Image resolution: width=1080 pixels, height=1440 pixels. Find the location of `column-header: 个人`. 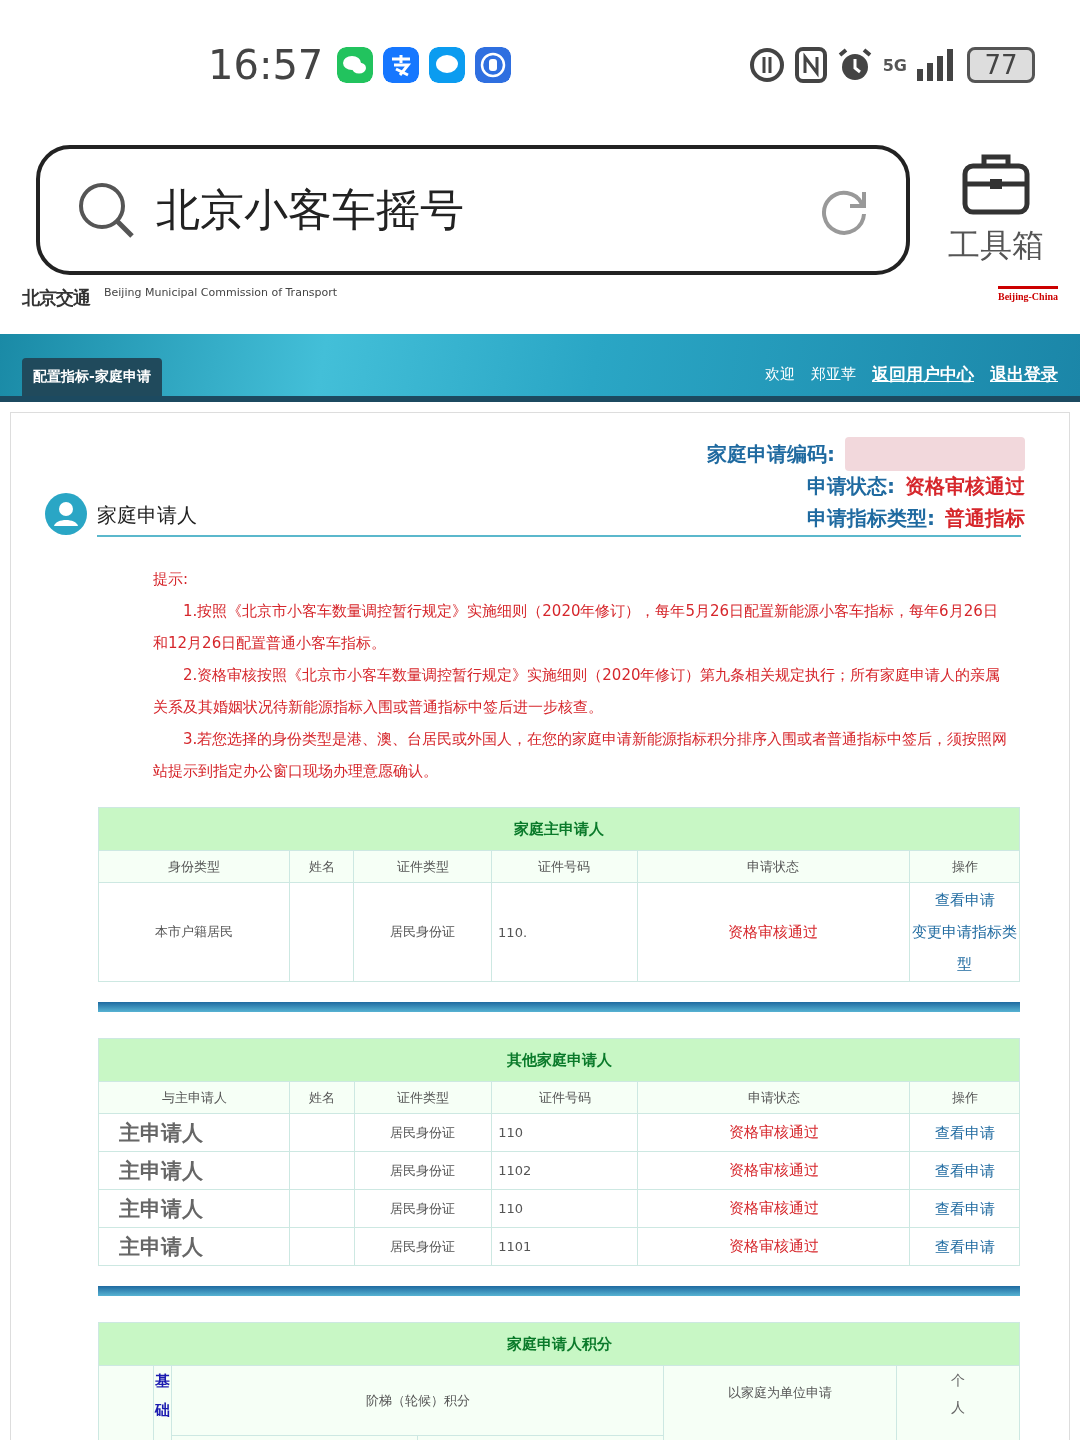

column-header: 个人 is located at coordinates (958, 1394).